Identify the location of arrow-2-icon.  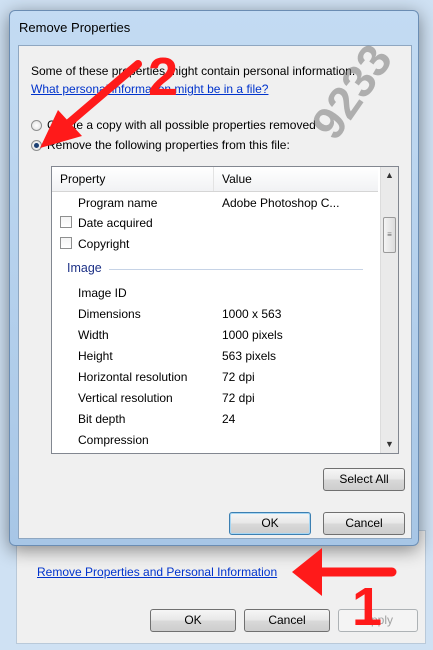
(91, 104).